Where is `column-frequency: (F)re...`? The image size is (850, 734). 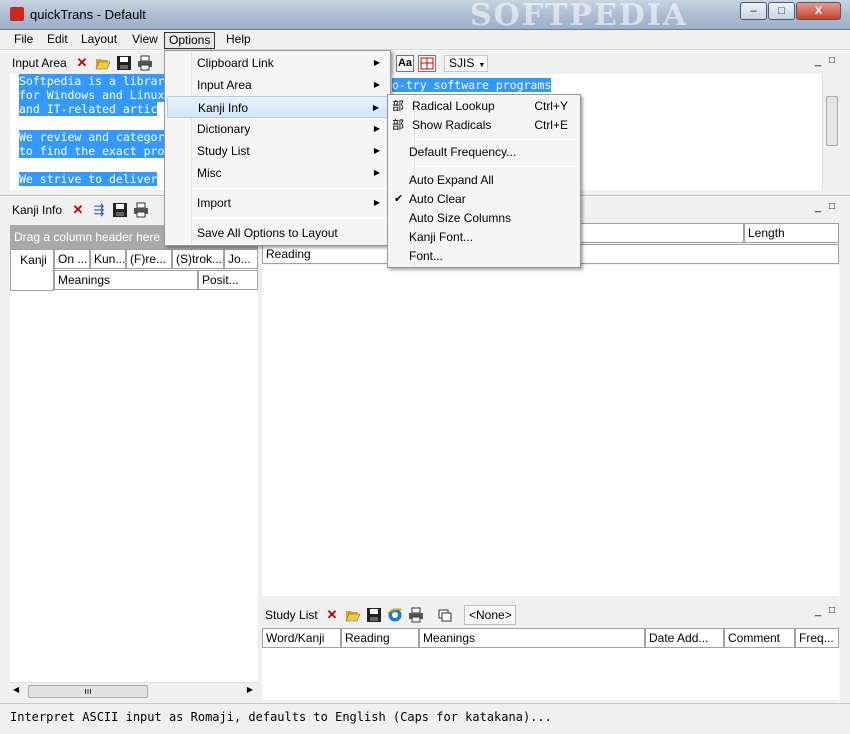
column-frequency: (F)re... is located at coordinates (149, 259).